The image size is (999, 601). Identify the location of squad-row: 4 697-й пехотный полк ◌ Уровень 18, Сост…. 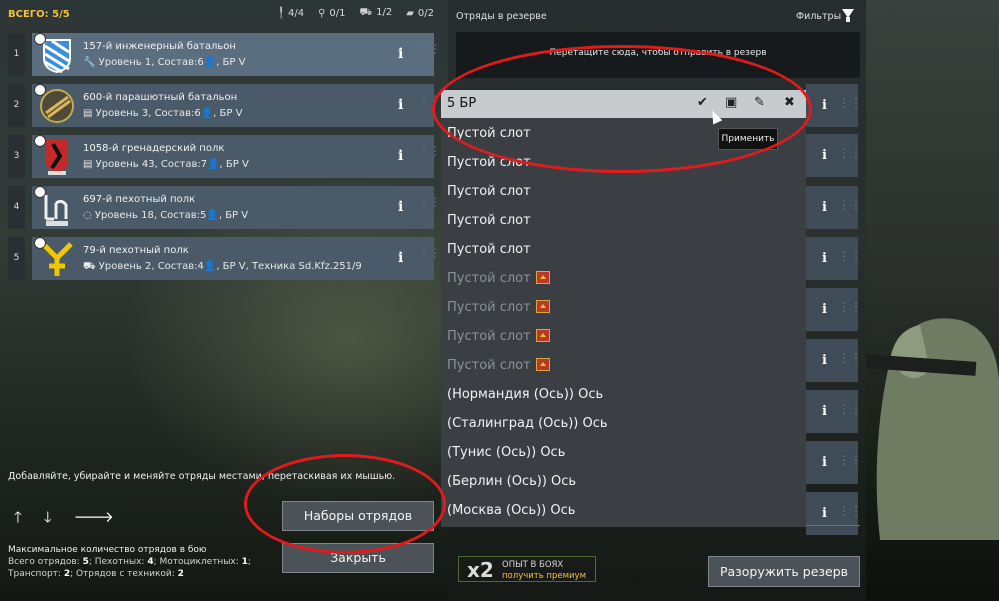
(224, 207).